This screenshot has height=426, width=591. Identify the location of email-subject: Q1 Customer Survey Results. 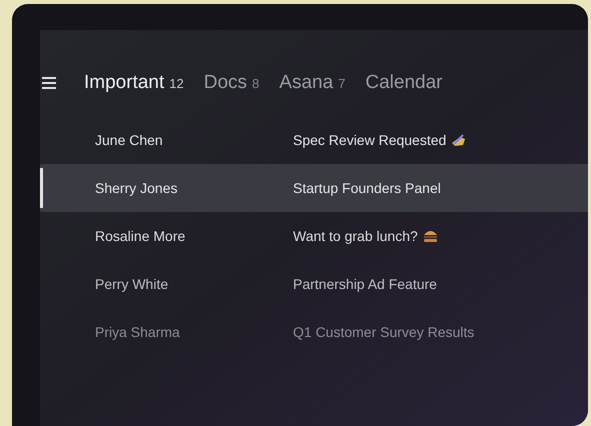
(383, 332).